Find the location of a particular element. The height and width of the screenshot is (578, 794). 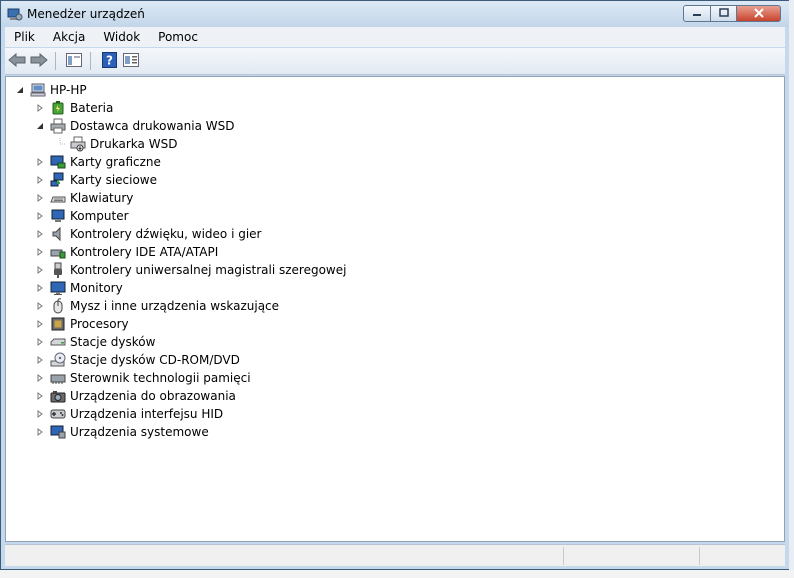

tree-item-monitory: Monitory is located at coordinates (78, 288).